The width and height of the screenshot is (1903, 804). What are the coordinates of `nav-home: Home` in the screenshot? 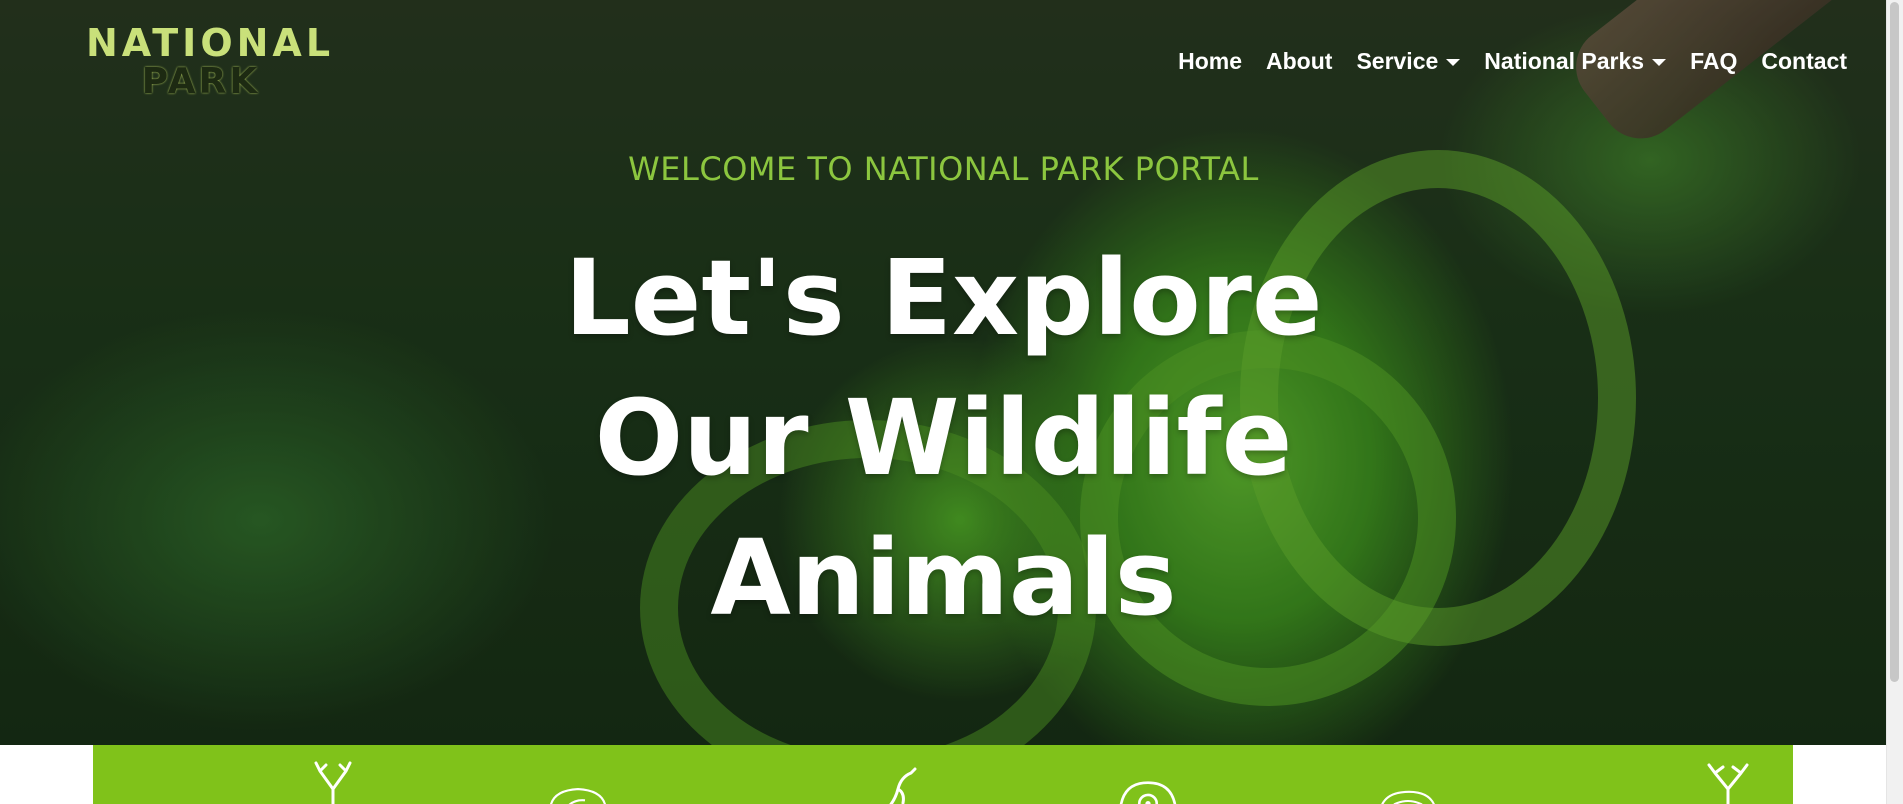 It's located at (1210, 61).